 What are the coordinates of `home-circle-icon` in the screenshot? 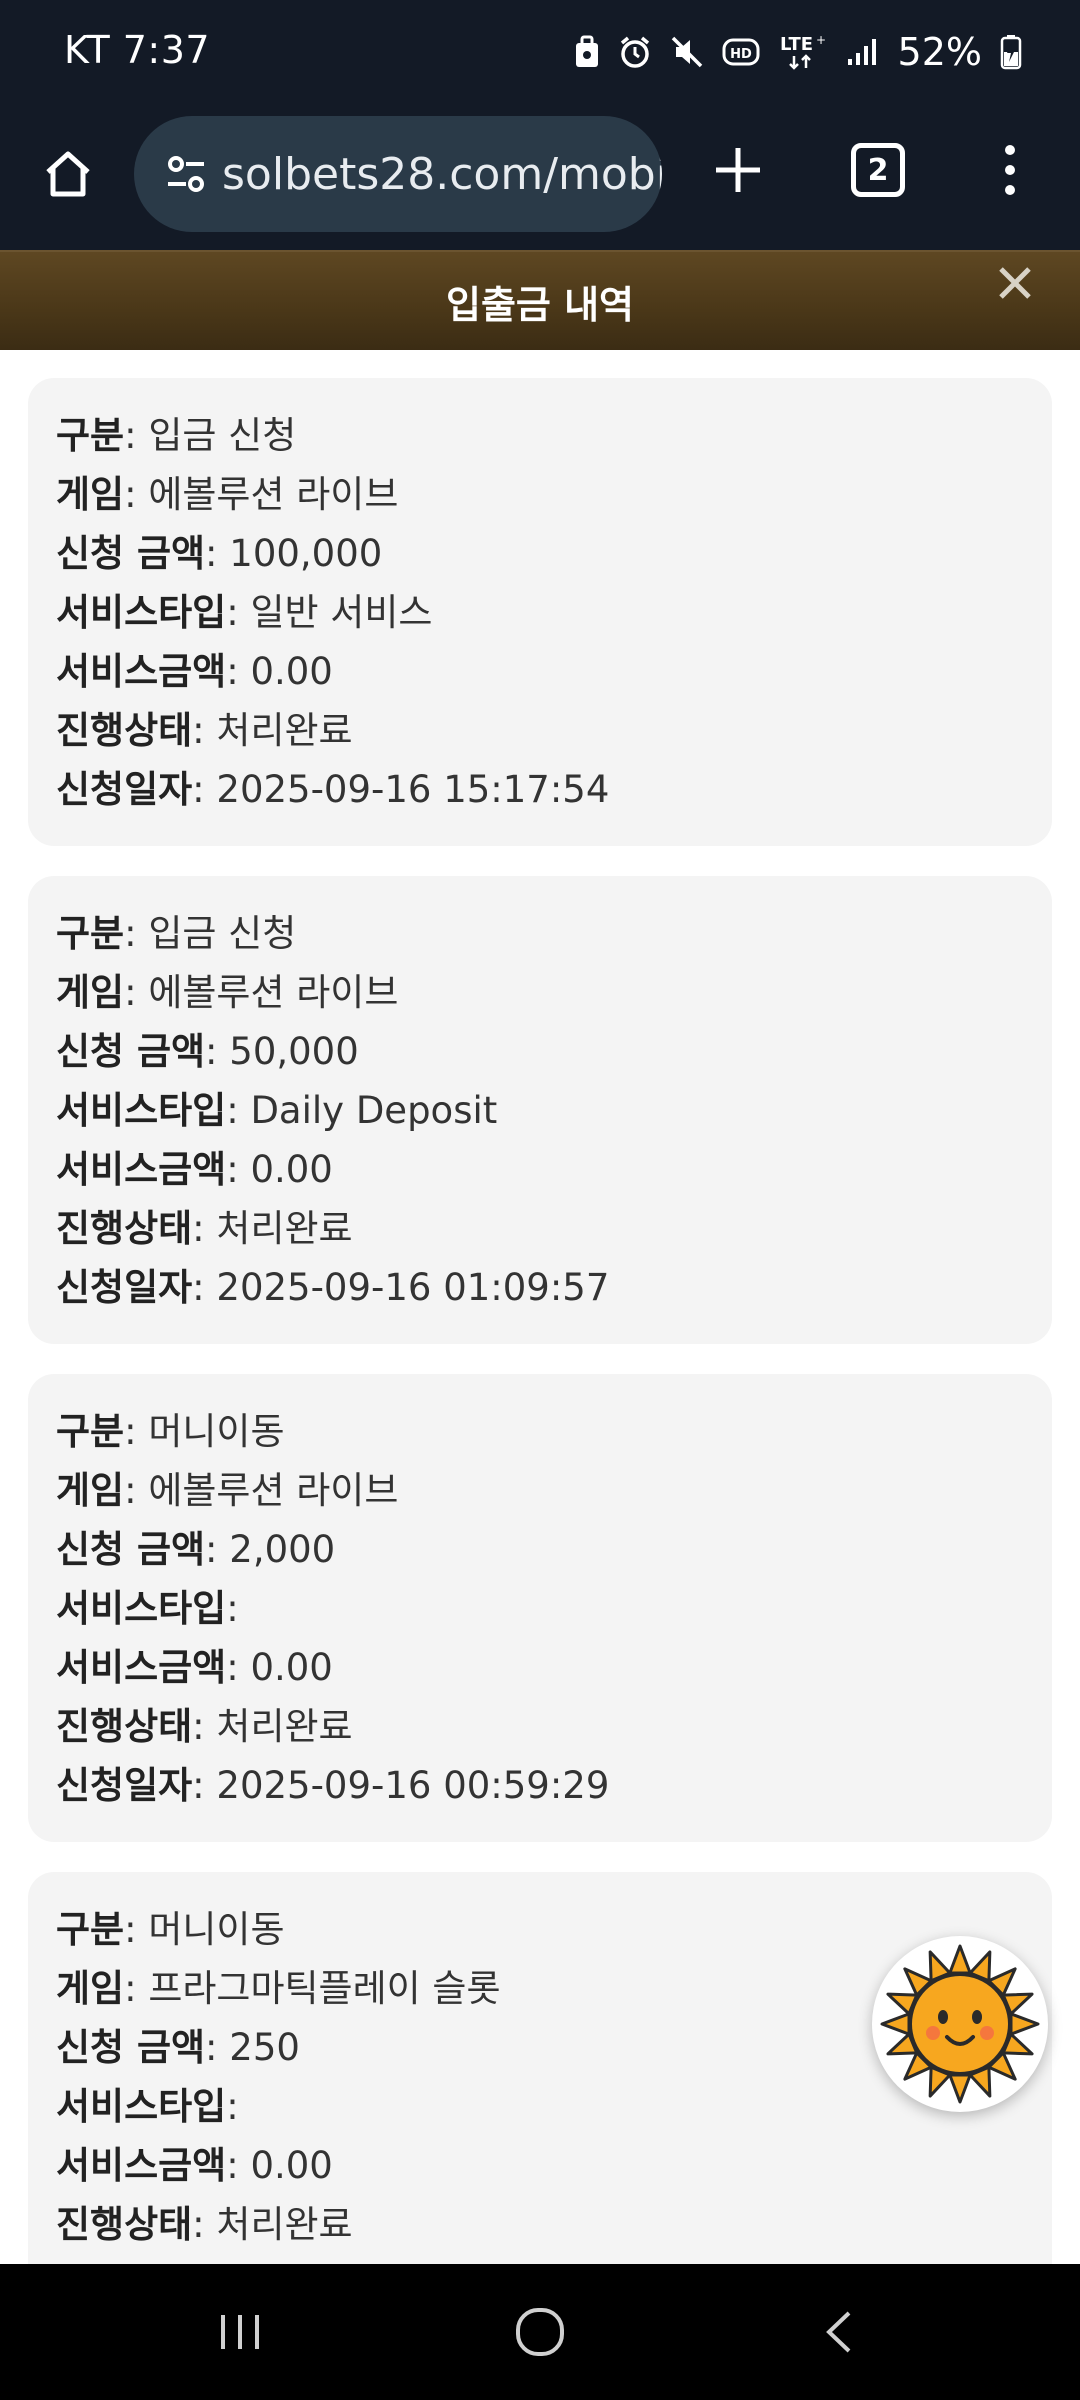 It's located at (540, 2332).